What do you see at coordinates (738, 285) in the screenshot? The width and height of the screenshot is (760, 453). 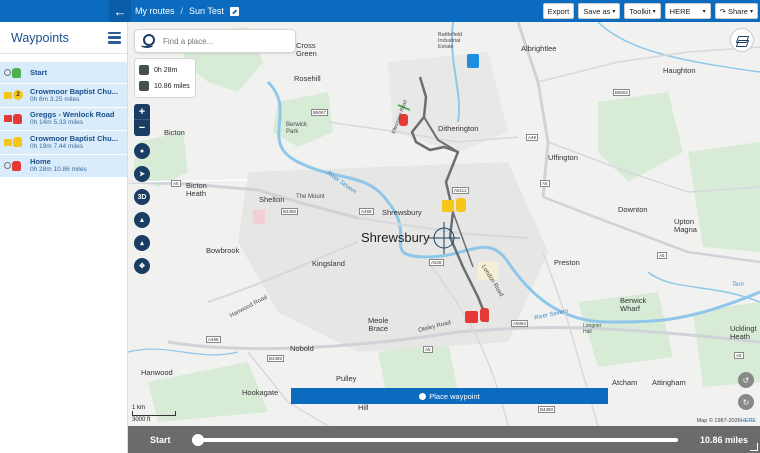 I see `map-label: Tern` at bounding box center [738, 285].